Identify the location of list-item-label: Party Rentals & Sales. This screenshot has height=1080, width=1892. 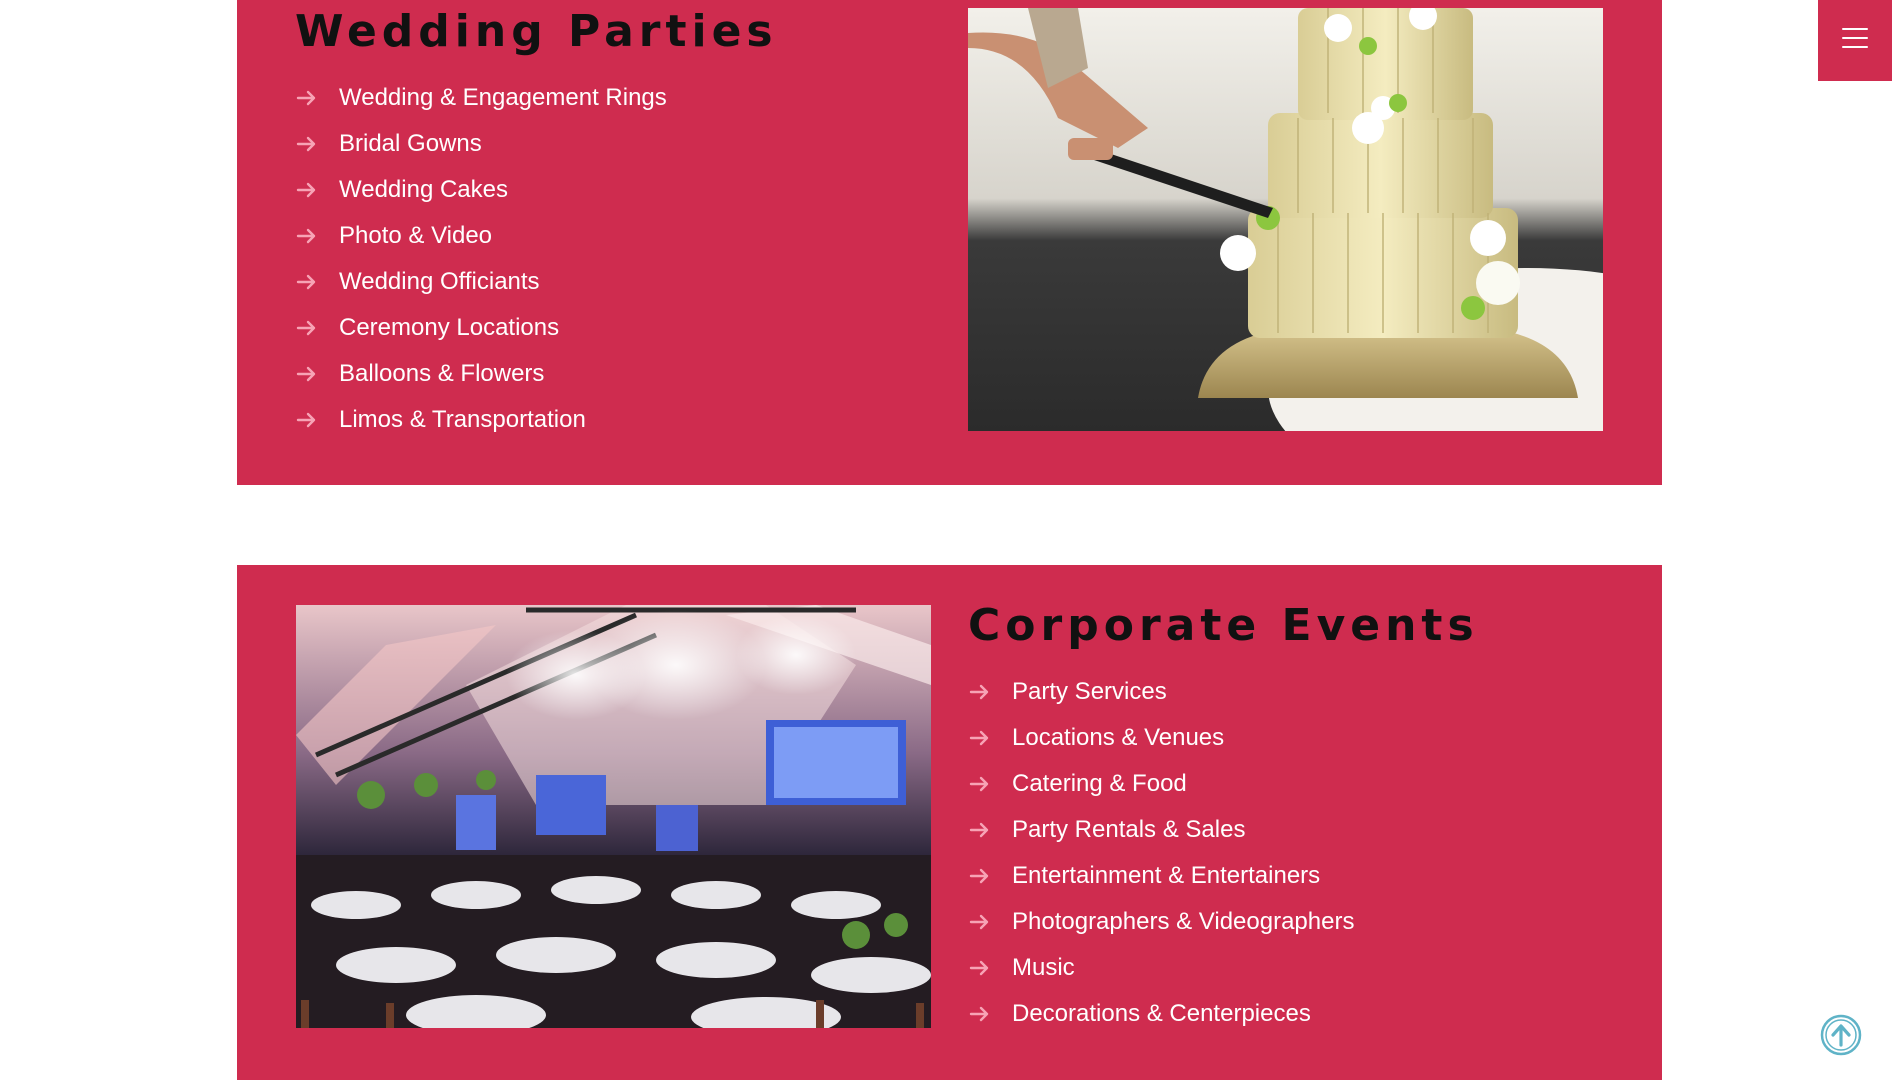
(1129, 829).